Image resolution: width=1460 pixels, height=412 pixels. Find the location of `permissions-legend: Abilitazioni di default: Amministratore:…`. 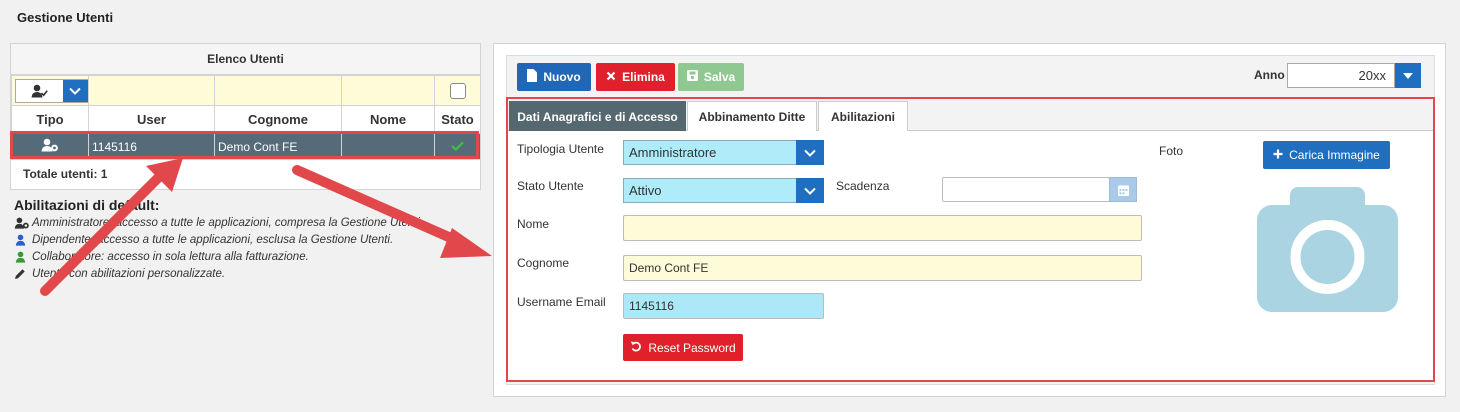

permissions-legend: Abilitazioni di default: Amministratore:… is located at coordinates (224, 239).